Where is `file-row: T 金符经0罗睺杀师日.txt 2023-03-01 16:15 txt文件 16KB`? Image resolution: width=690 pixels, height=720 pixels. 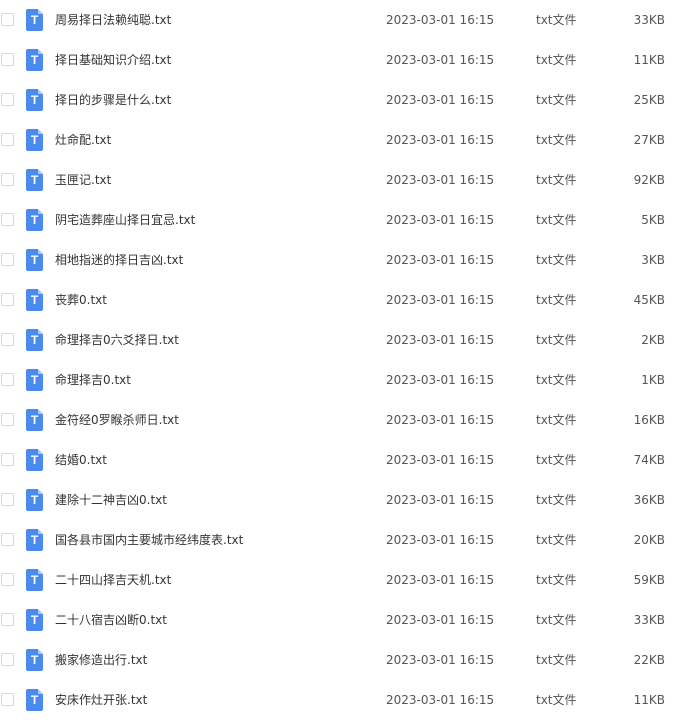 file-row: T 金符经0罗睺杀师日.txt 2023-03-01 16:15 txt文件 16KB is located at coordinates (345, 420).